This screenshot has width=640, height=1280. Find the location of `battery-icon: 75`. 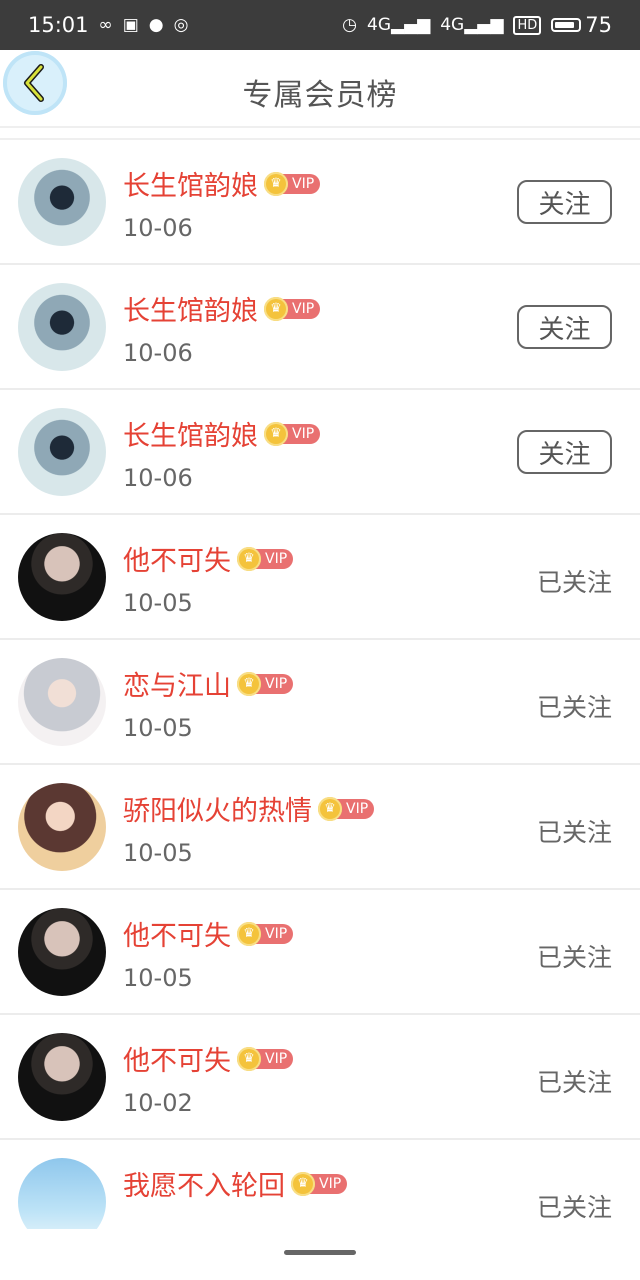

battery-icon: 75 is located at coordinates (581, 25).